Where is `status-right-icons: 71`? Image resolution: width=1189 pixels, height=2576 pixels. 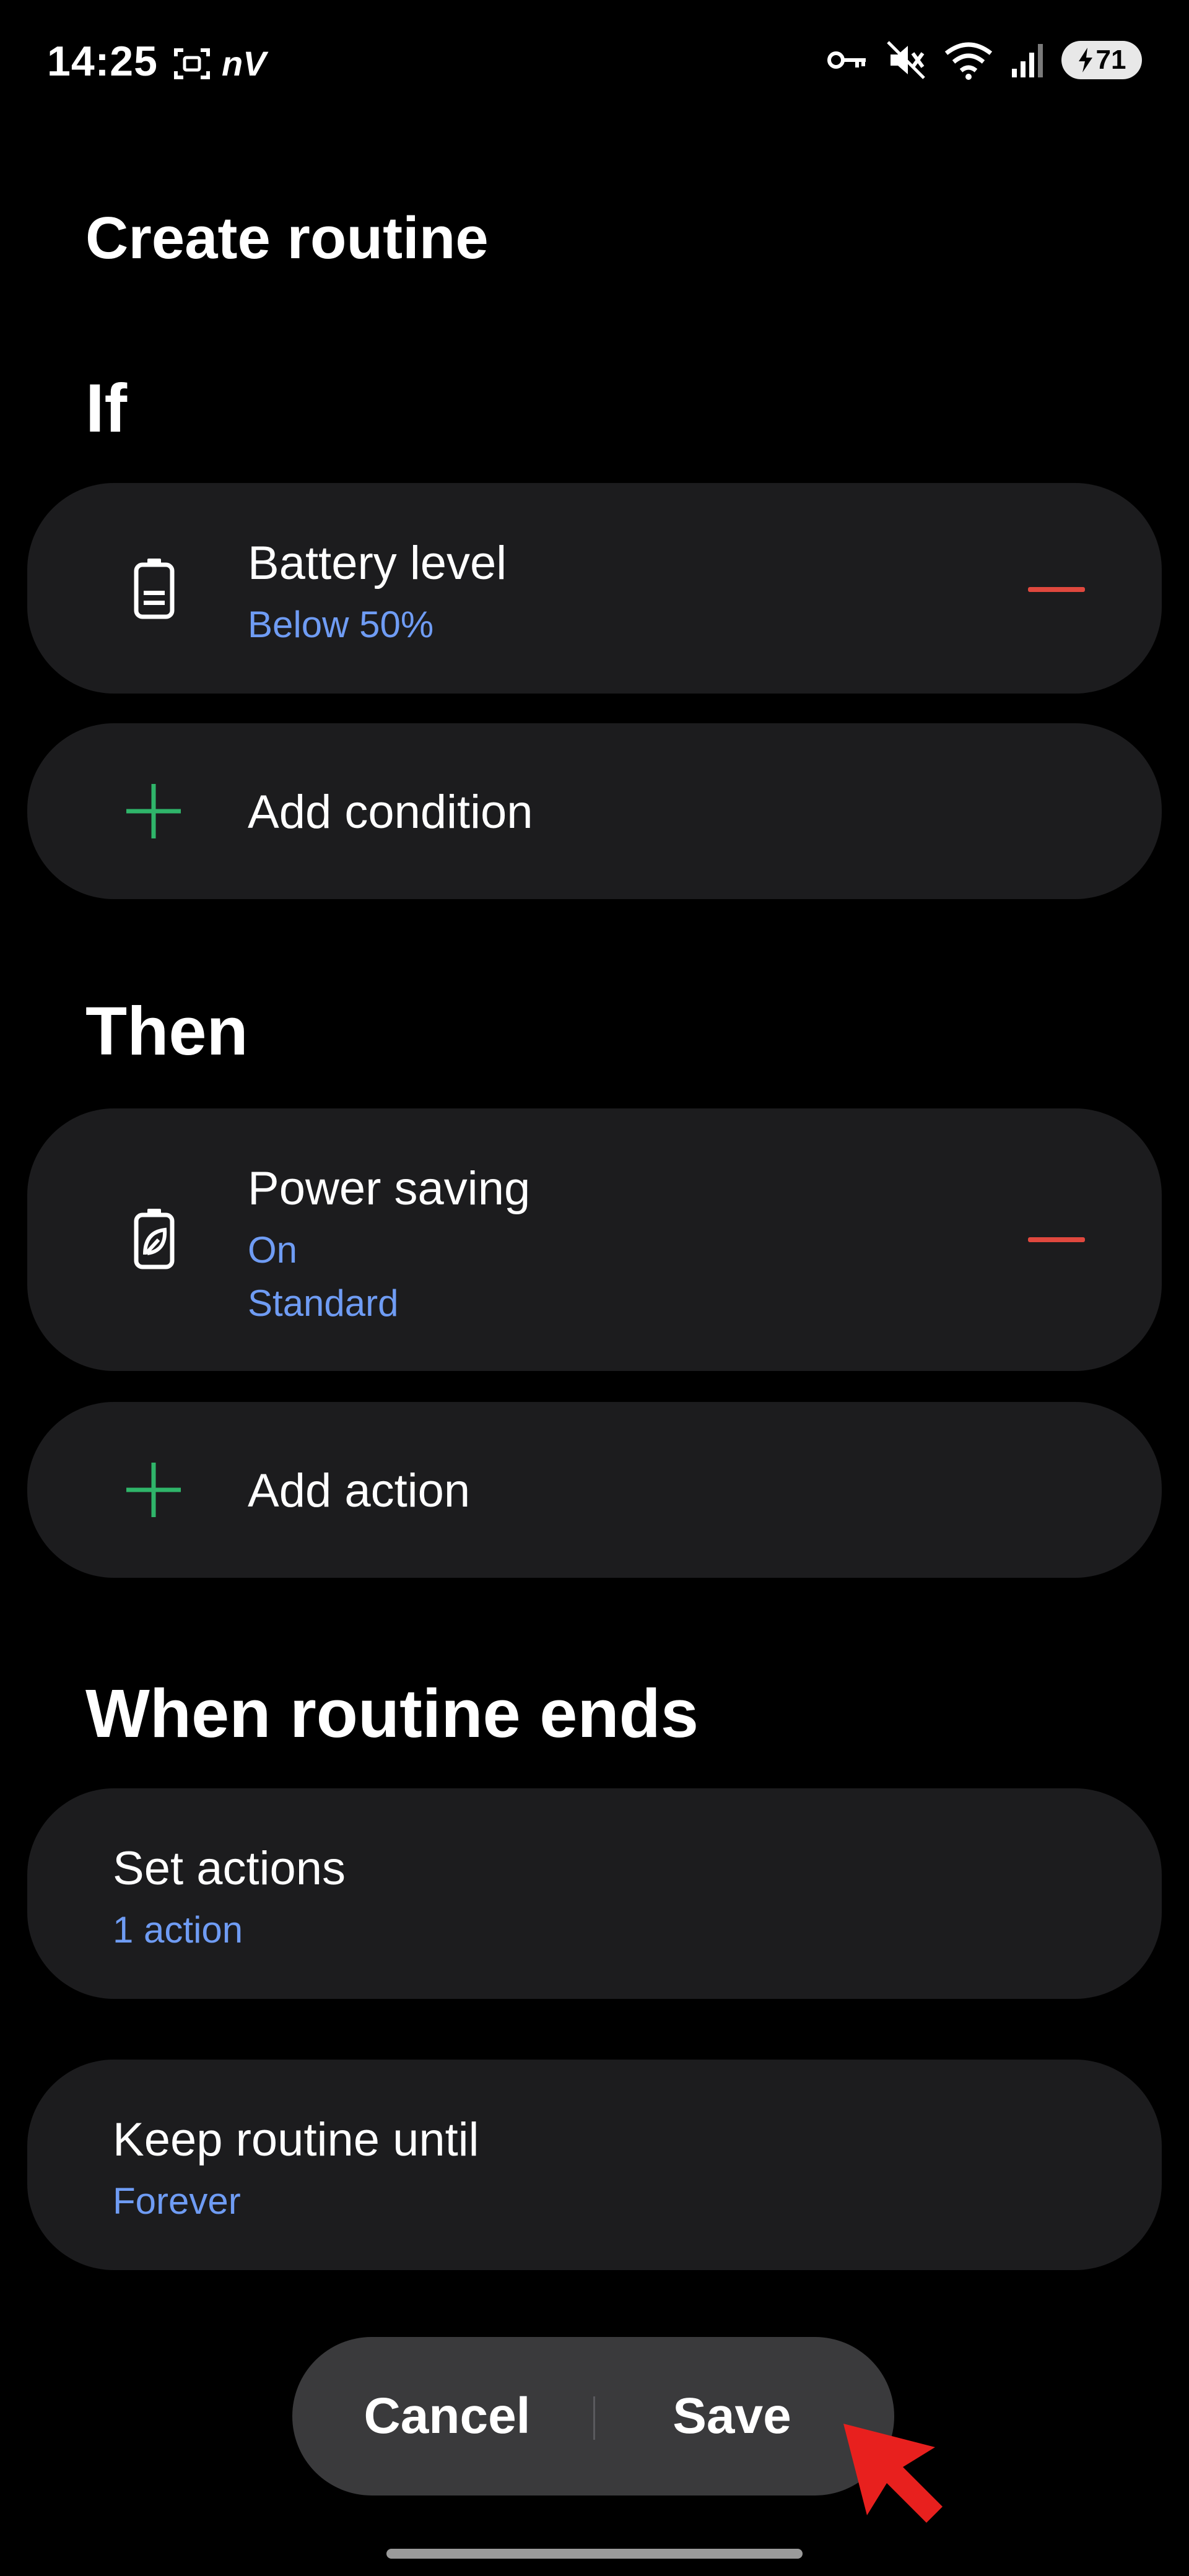 status-right-icons: 71 is located at coordinates (984, 60).